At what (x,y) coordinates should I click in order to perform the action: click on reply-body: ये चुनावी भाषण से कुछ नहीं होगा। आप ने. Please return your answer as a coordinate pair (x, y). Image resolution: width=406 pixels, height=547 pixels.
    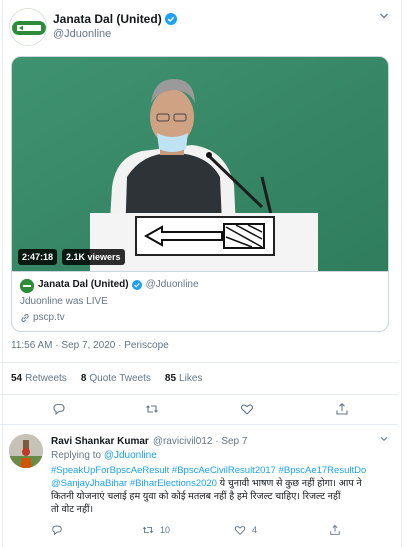
    Looking at the image, I should click on (289, 483).